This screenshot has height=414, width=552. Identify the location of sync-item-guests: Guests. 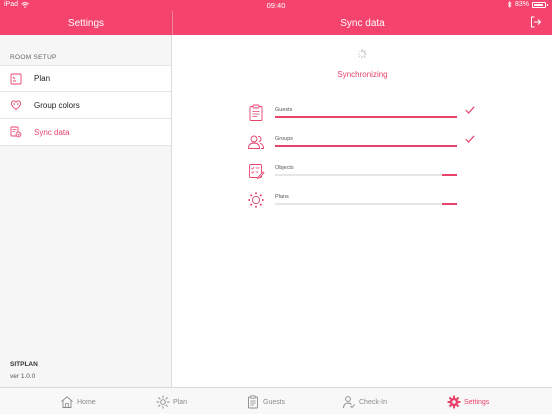
(363, 116).